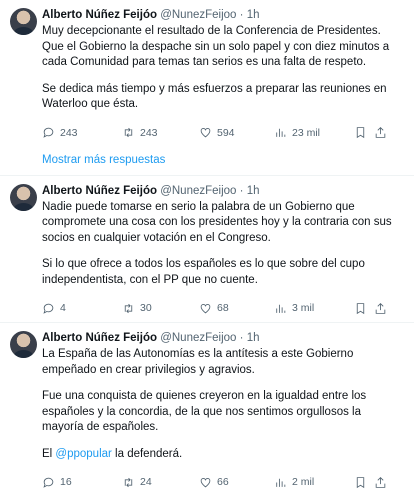 This screenshot has width=414, height=496. I want to click on tweet-actions: 4 30 68 3 mil, so click(222, 308).